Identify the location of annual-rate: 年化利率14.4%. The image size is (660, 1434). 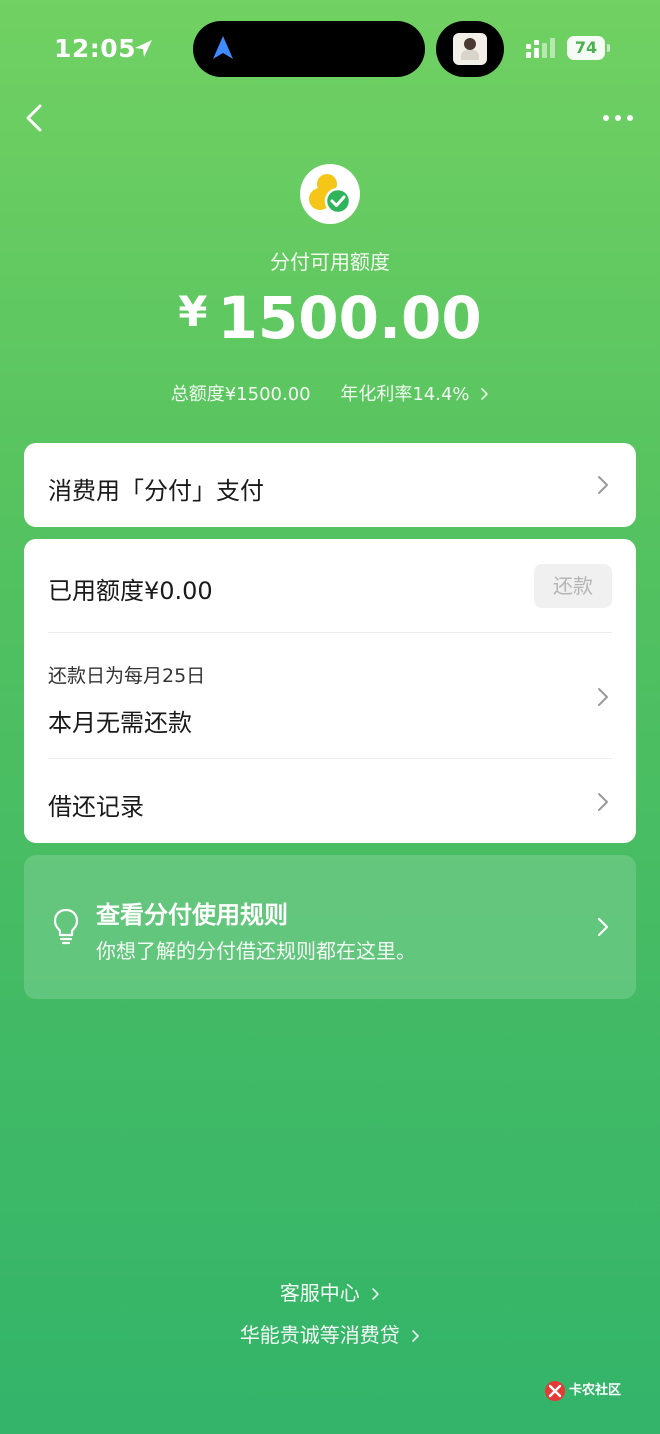
(404, 393).